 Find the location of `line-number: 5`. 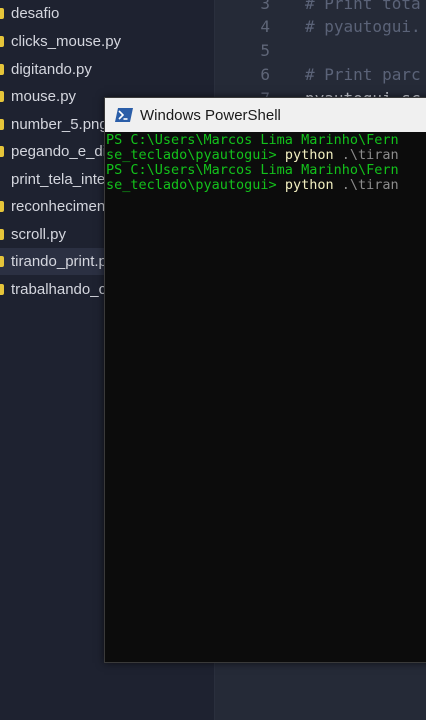

line-number: 5 is located at coordinates (265, 50).